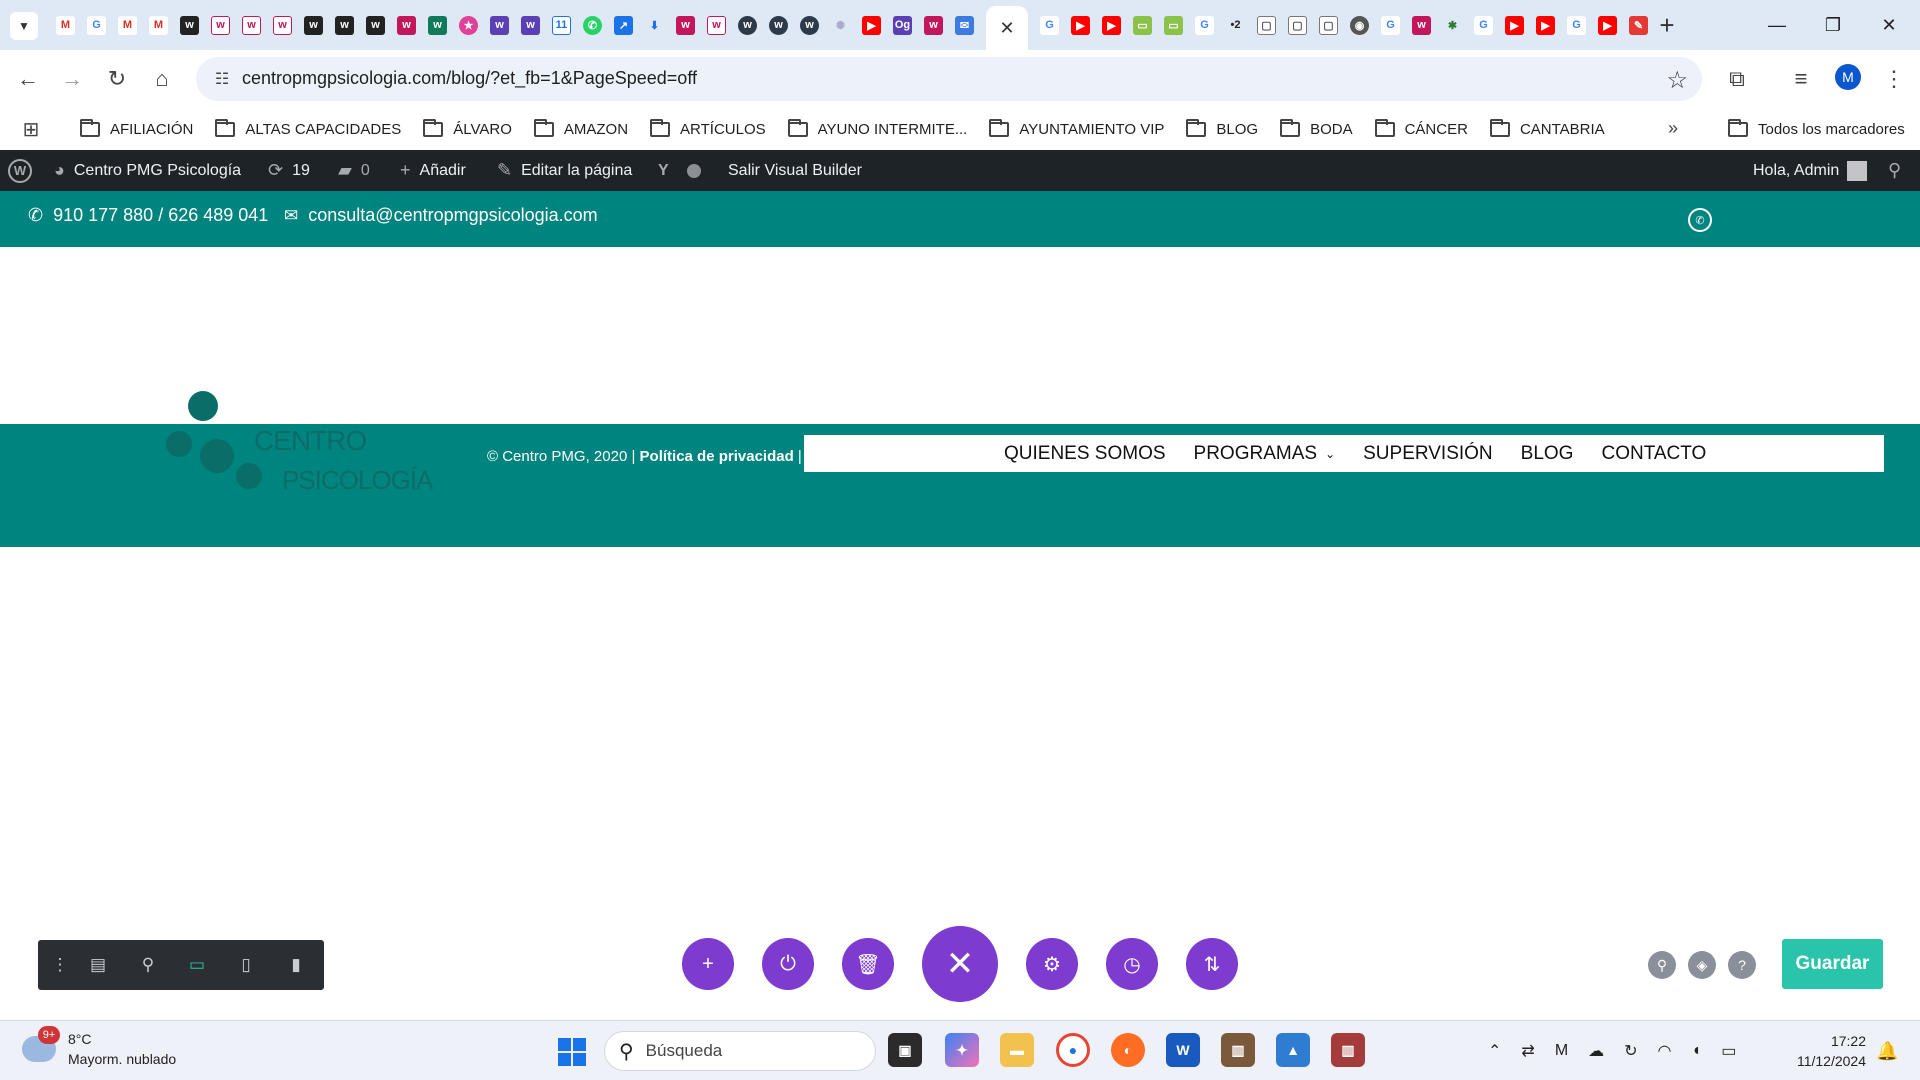 This screenshot has width=1920, height=1080. I want to click on more-options-icon: ⋮, so click(60, 965).